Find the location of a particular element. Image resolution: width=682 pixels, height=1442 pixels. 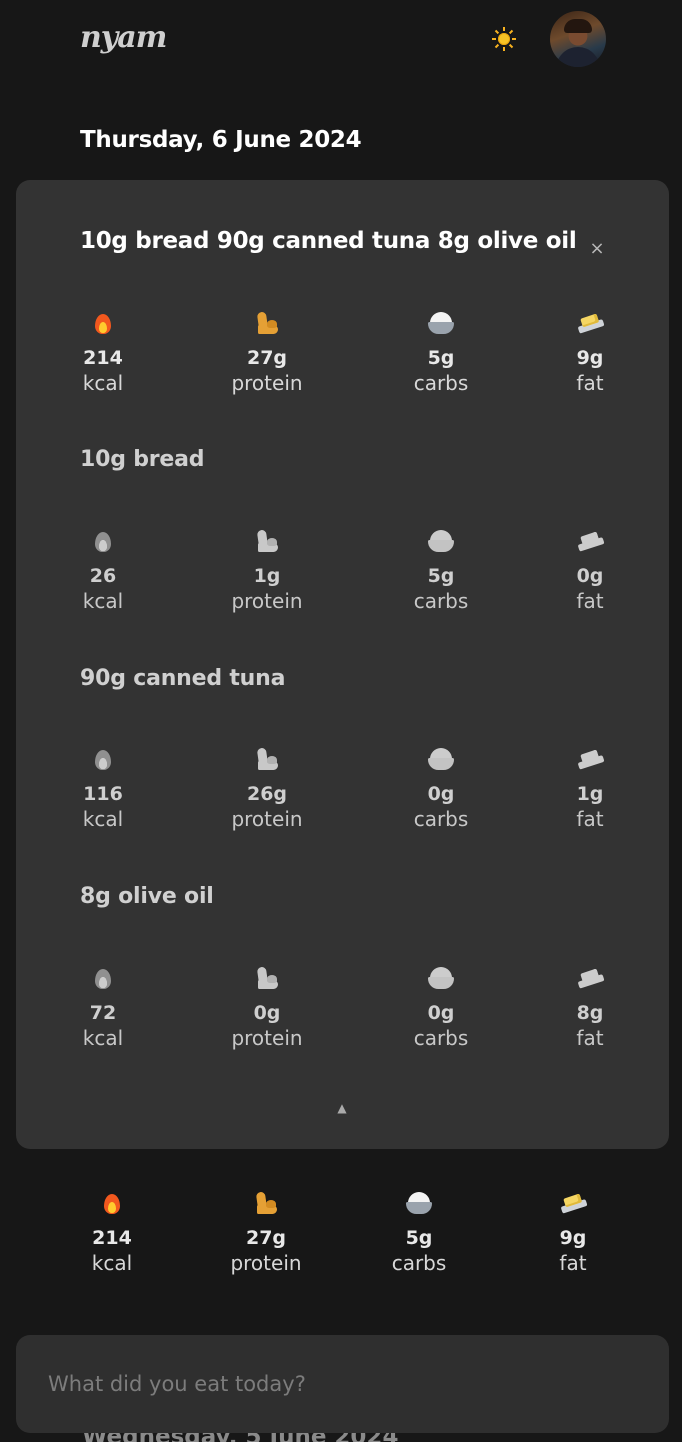

macro-fat: 8g fat is located at coordinates (590, 1007).